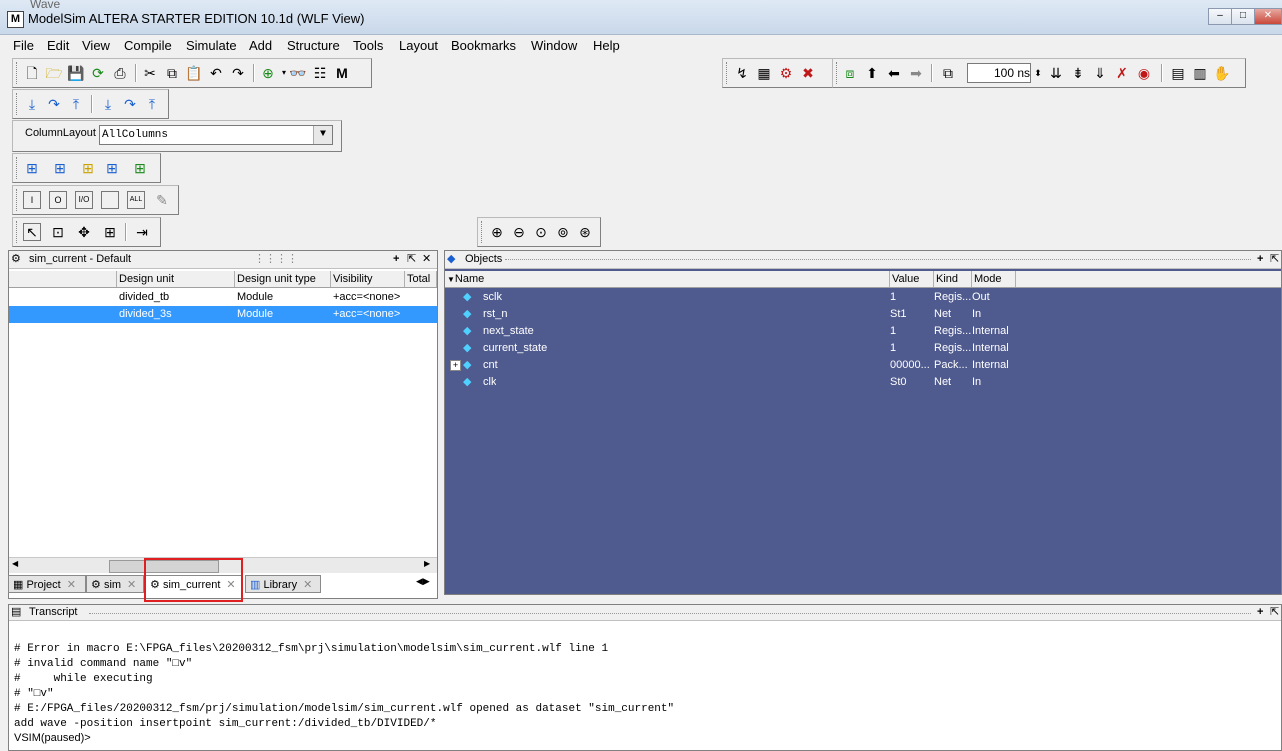 This screenshot has width=1282, height=751. Describe the element at coordinates (313, 45) in the screenshot. I see `menu-structure: Structure` at that location.